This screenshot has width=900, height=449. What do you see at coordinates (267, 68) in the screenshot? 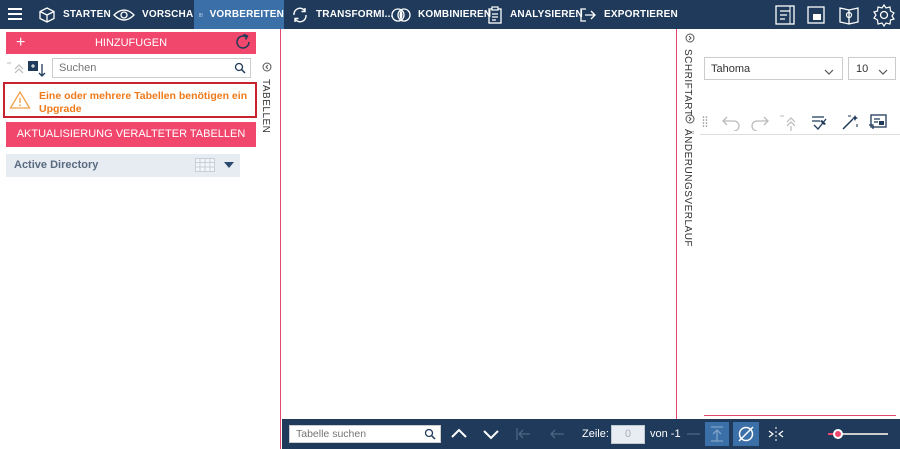
I see `collapse-icon` at bounding box center [267, 68].